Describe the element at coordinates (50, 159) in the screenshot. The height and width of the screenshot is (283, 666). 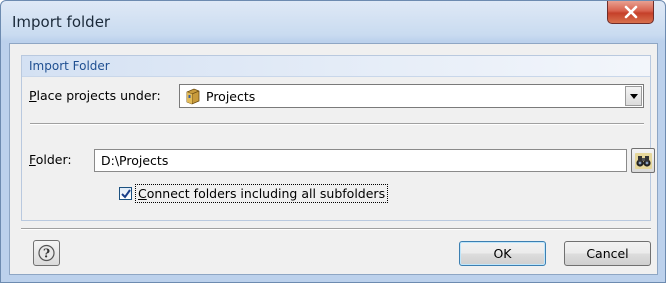
I see `folder-label: Folder:` at that location.